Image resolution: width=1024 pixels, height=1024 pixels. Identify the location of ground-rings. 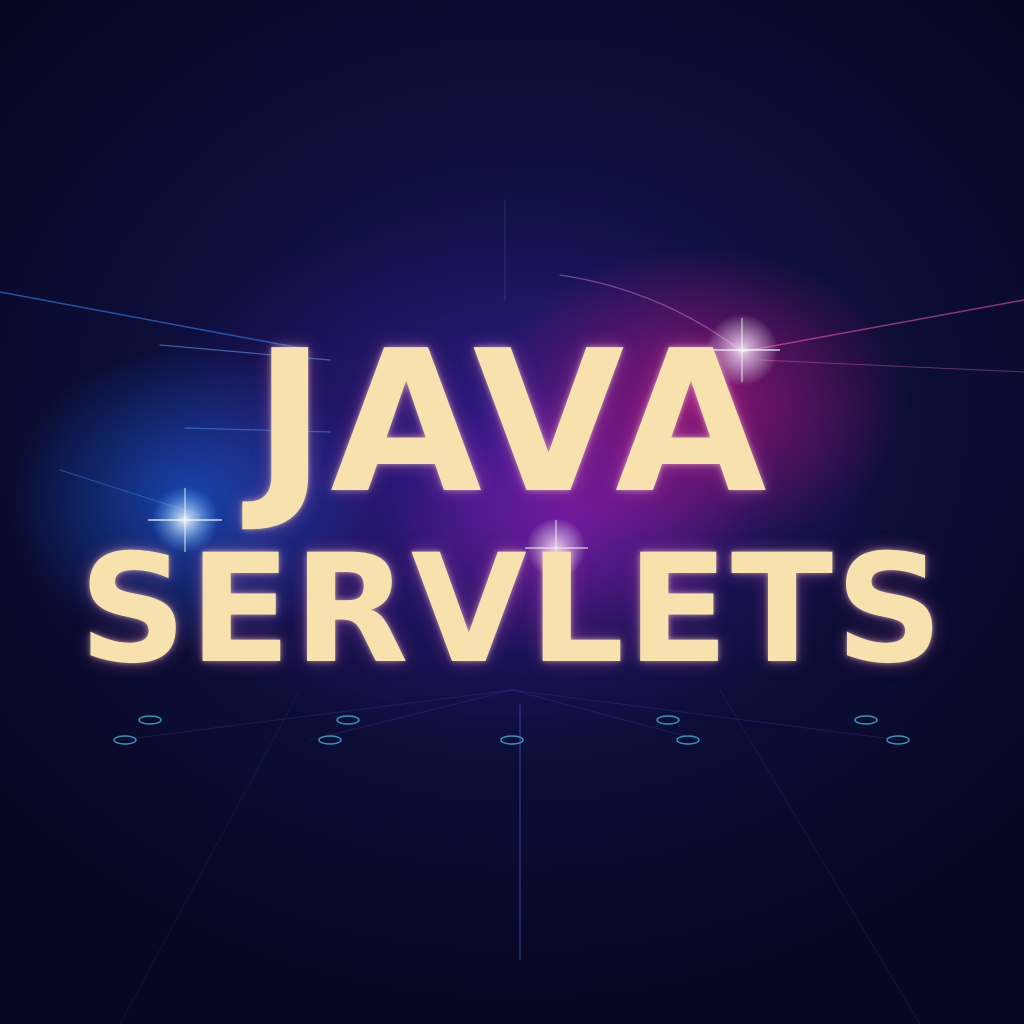
(511, 730).